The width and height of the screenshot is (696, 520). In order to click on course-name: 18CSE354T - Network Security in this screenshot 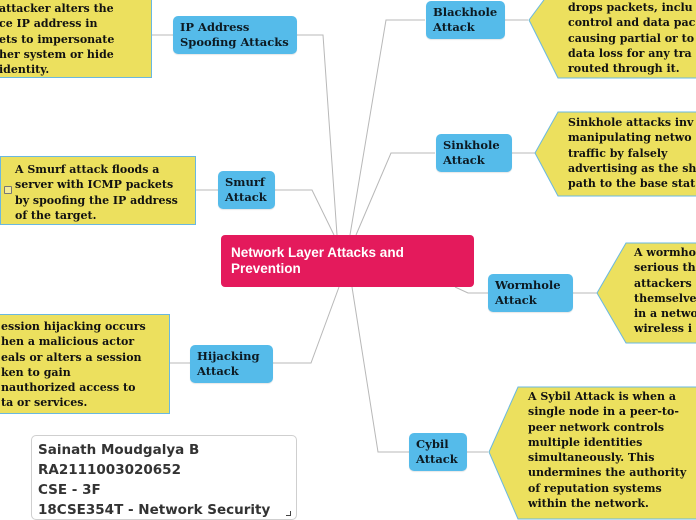, I will do `click(154, 510)`.